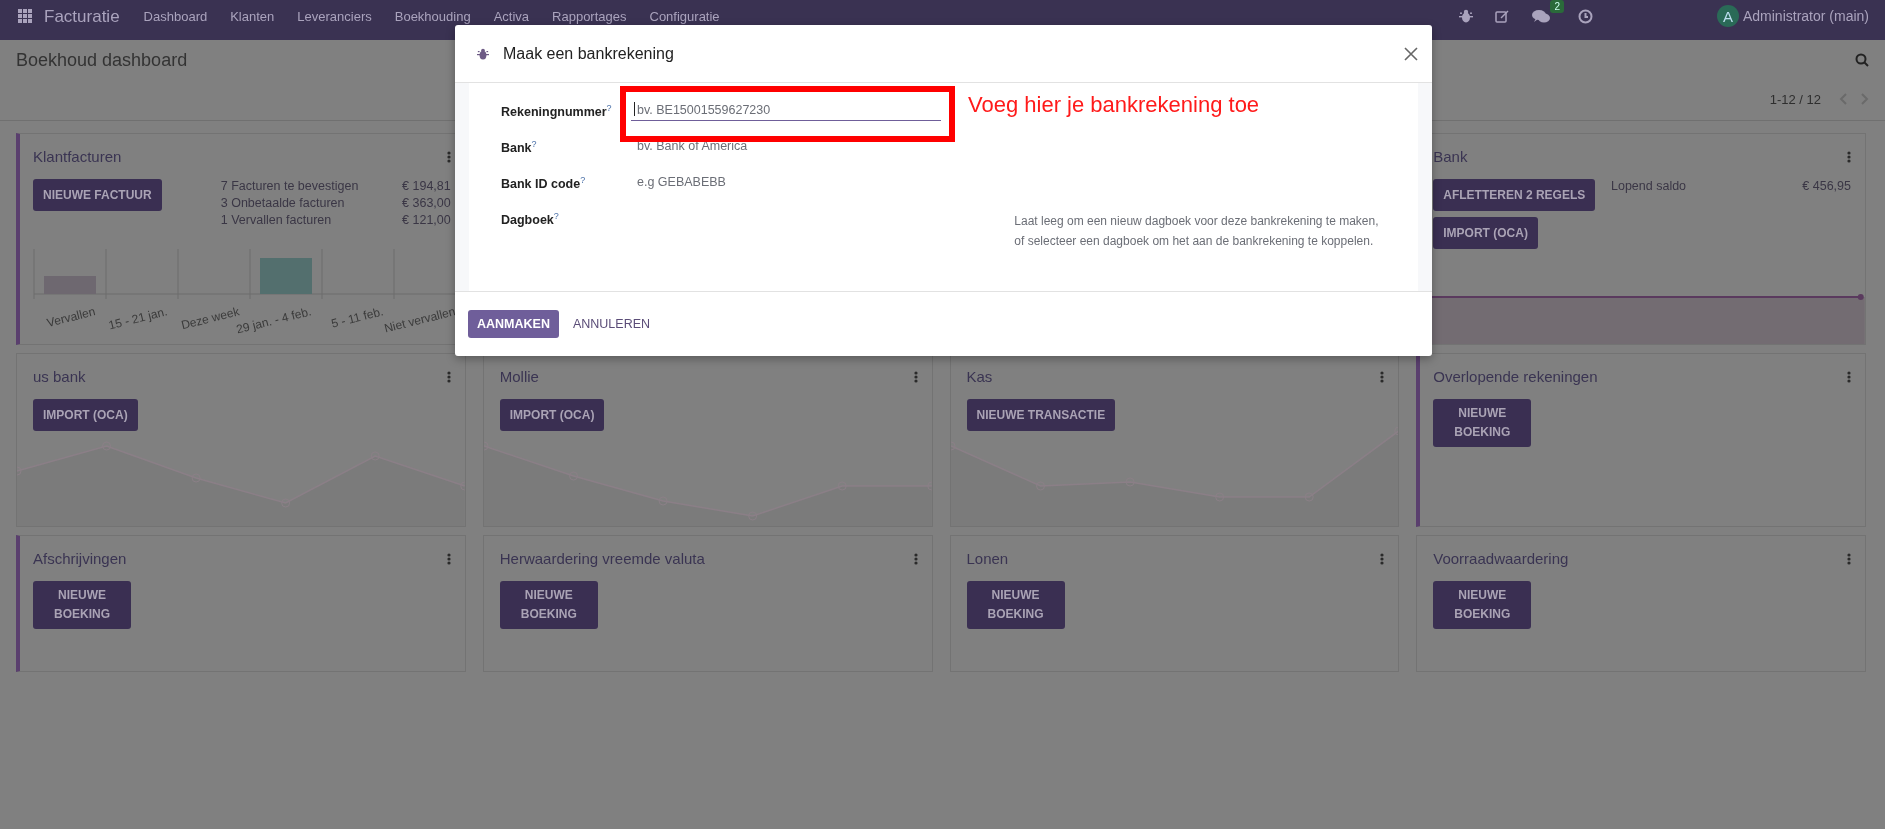 This screenshot has width=1885, height=829. Describe the element at coordinates (252, 16) in the screenshot. I see `menu-item: Klanten` at that location.